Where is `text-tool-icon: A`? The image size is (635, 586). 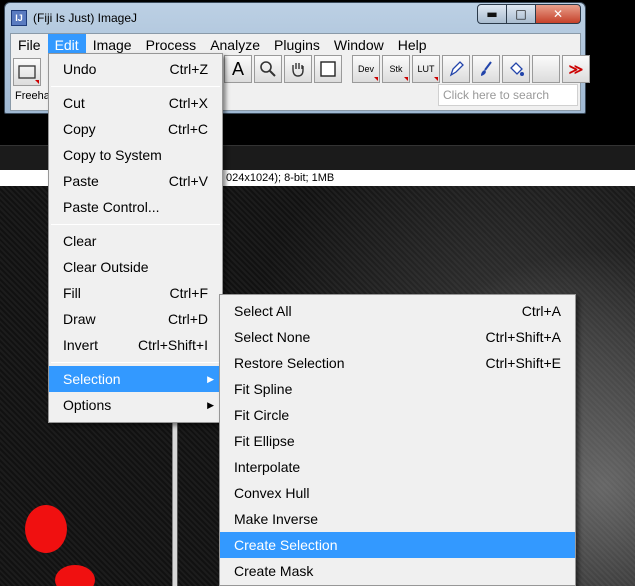
text-tool-icon: A is located at coordinates (237, 68).